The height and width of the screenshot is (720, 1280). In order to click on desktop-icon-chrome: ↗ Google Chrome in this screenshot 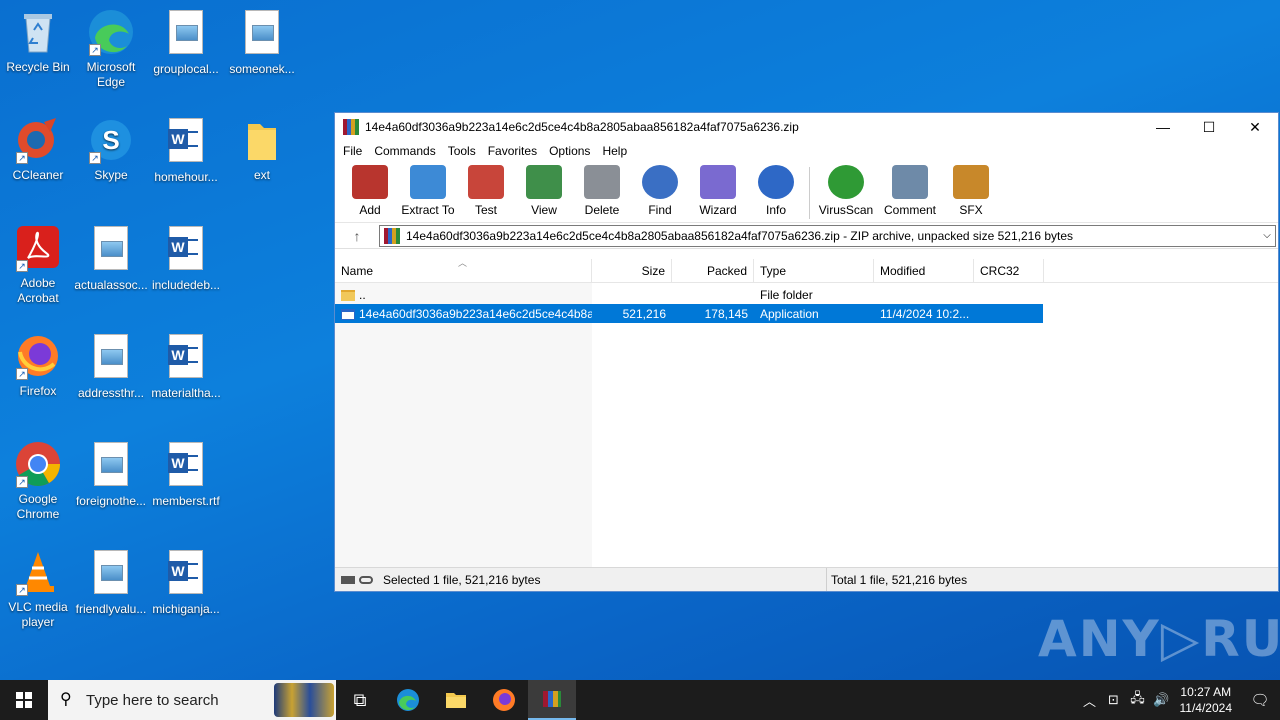, I will do `click(38, 481)`.